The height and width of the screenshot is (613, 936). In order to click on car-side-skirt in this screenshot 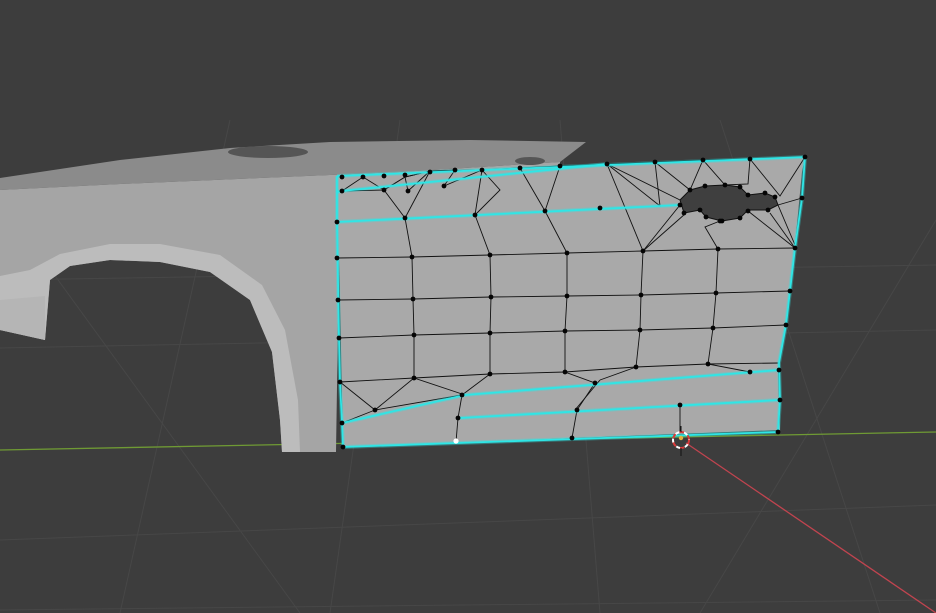, I will do `click(22, 318)`.